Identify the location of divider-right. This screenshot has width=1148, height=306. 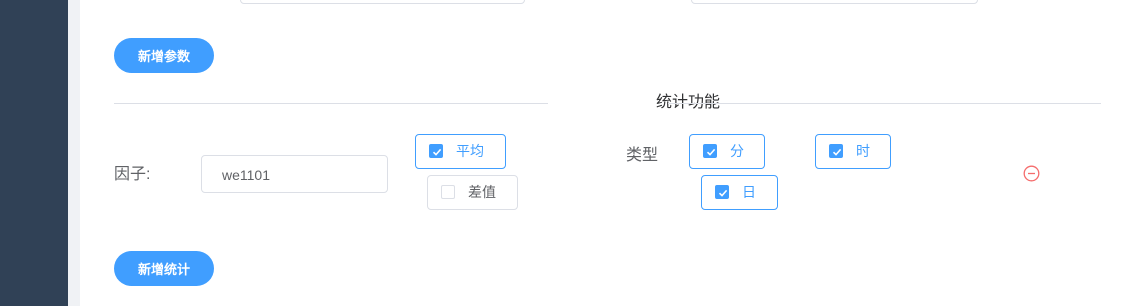
(884, 103).